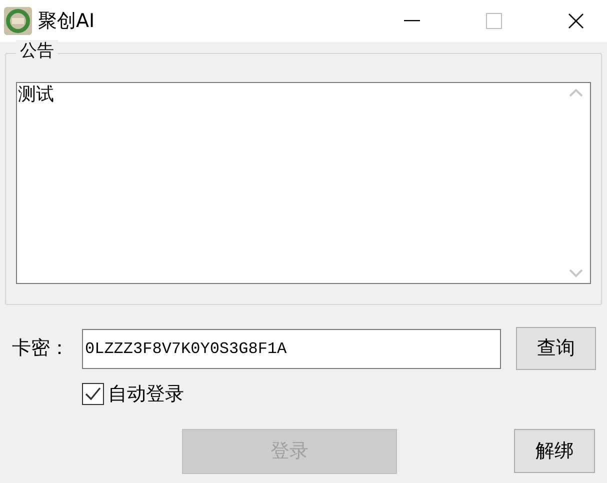 The image size is (607, 483). What do you see at coordinates (576, 273) in the screenshot?
I see `scroll-down-icon` at bounding box center [576, 273].